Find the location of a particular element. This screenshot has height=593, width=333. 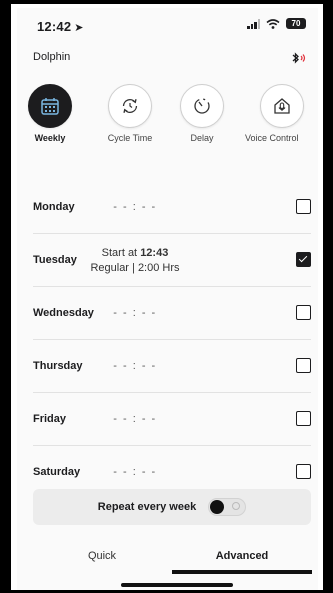

schedule-mode-tabs: Quick Advanced is located at coordinates (167, 560).